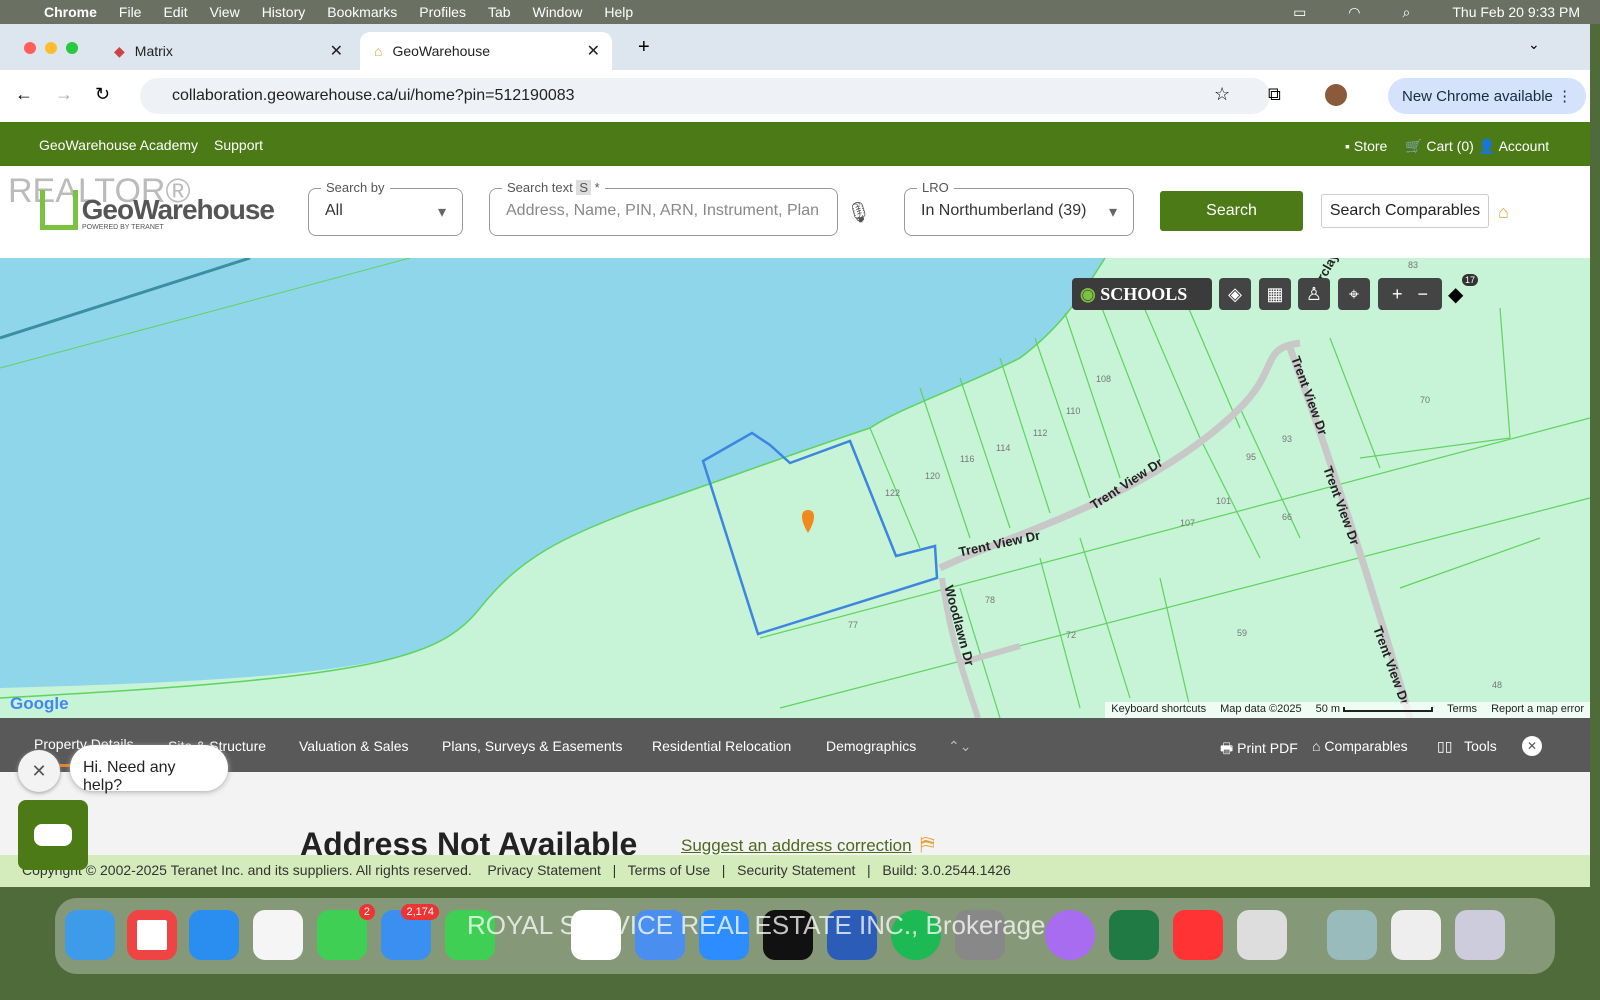 The width and height of the screenshot is (1600, 1000). Describe the element at coordinates (1410, 294) in the screenshot. I see `zoom-controls: + −` at that location.